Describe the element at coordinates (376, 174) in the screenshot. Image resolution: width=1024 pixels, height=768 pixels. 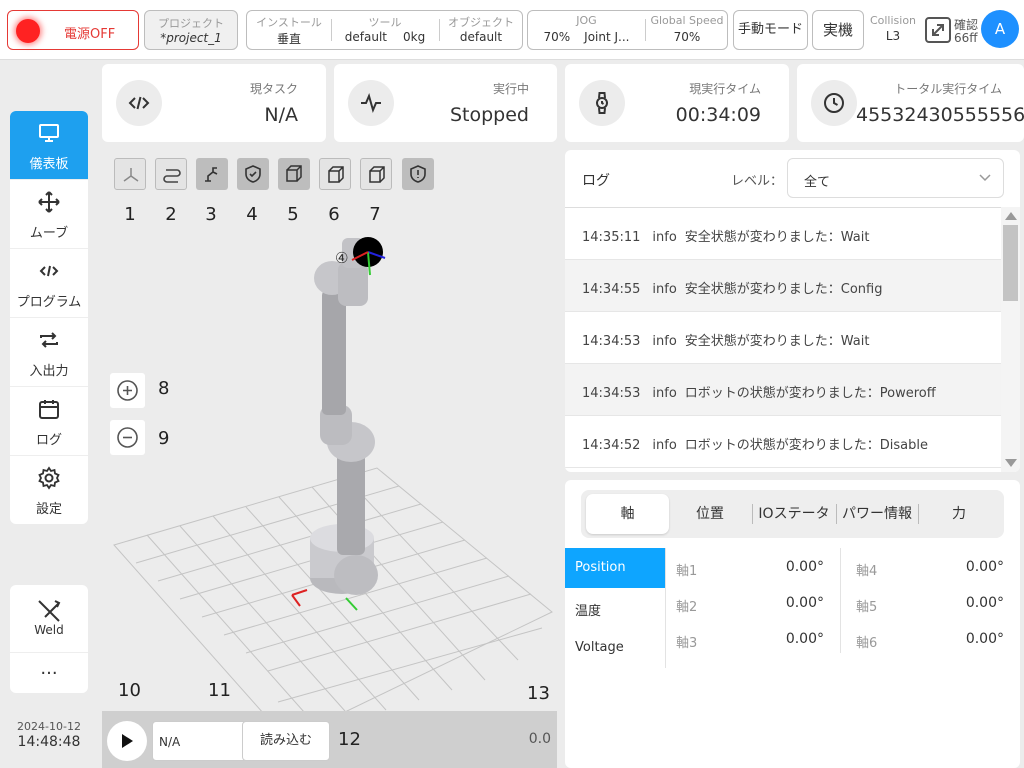
I see `view-tool-7-button` at that location.